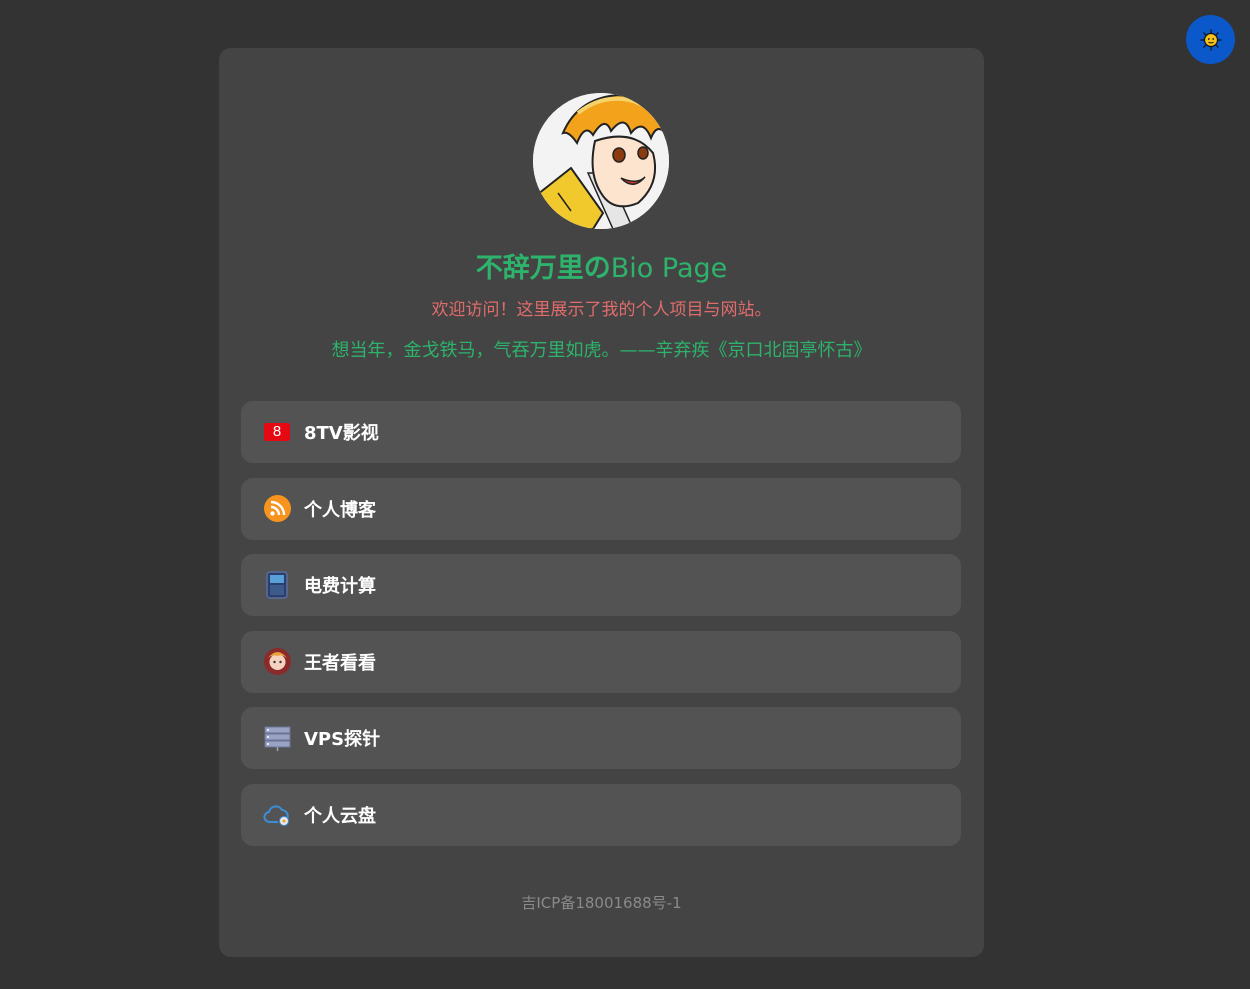  What do you see at coordinates (601, 350) in the screenshot?
I see `poem-quote: 想当年，金戈铁马，气吞万里如虎。——辛弃疾《京口北固亭怀古》` at bounding box center [601, 350].